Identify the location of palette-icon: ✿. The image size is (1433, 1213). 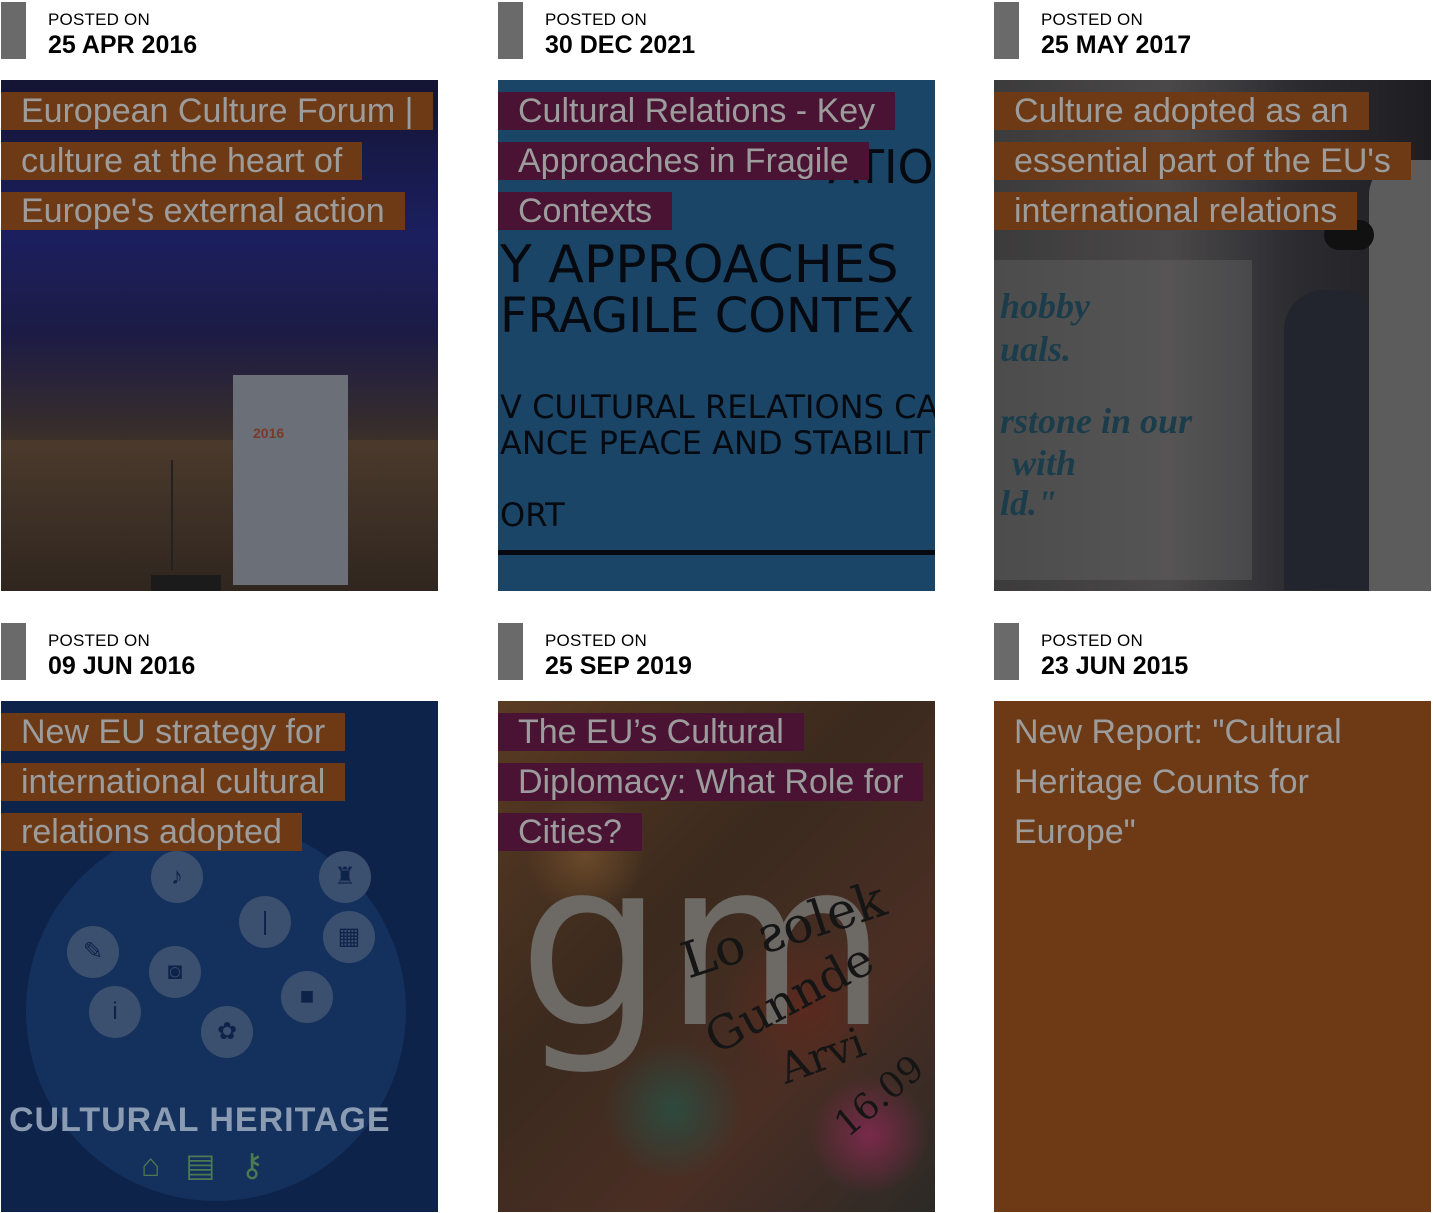
(227, 1032).